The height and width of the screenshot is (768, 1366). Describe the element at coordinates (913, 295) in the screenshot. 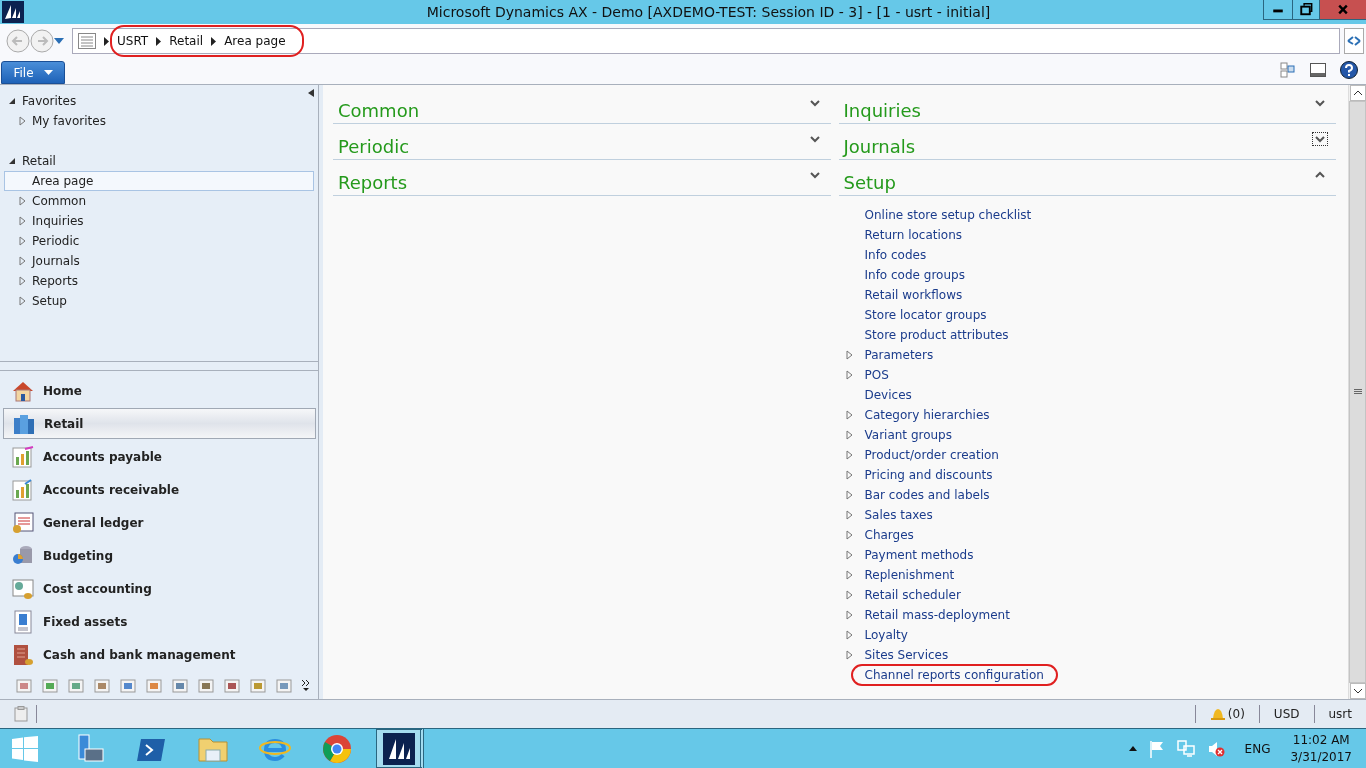

I see `menu-link: Retail workflows` at that location.